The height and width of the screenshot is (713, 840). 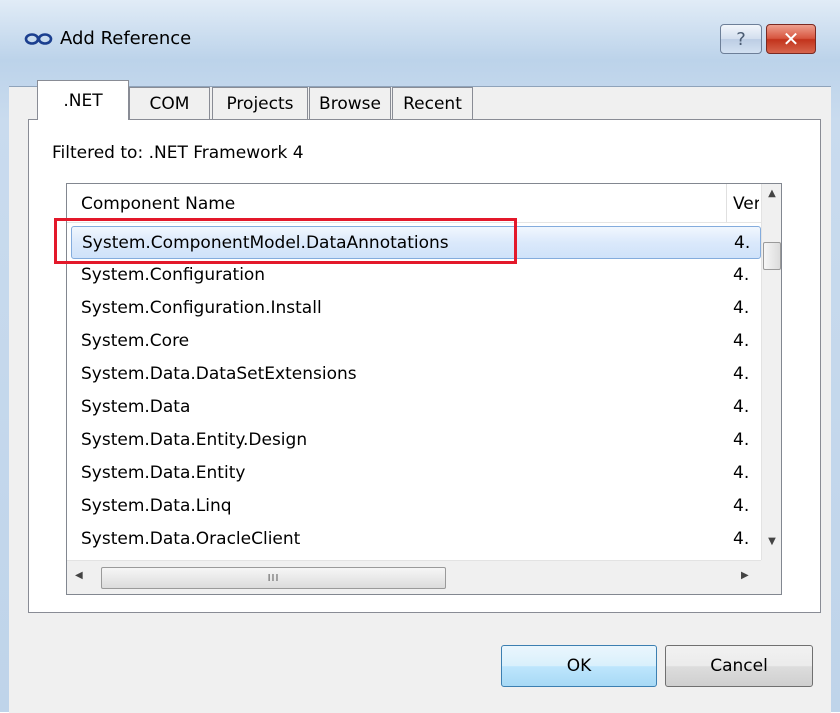 I want to click on cancel-label: Cancel, so click(x=739, y=666).